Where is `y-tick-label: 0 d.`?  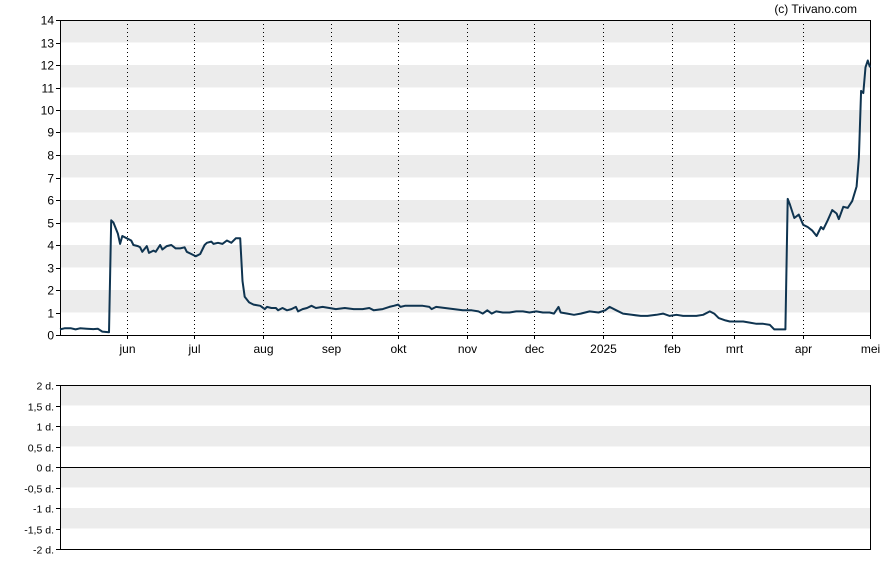
y-tick-label: 0 d. is located at coordinates (45, 469).